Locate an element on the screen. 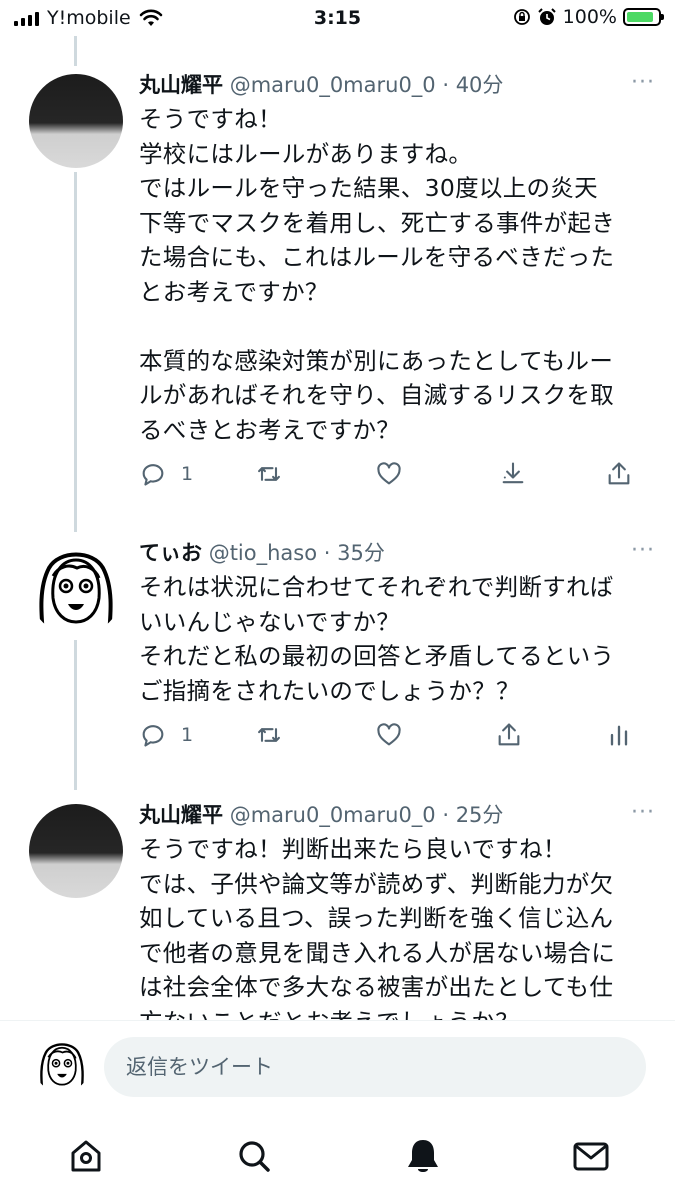 Image resolution: width=675 pixels, height=1200 pixels. analytics-button is located at coordinates (619, 735).